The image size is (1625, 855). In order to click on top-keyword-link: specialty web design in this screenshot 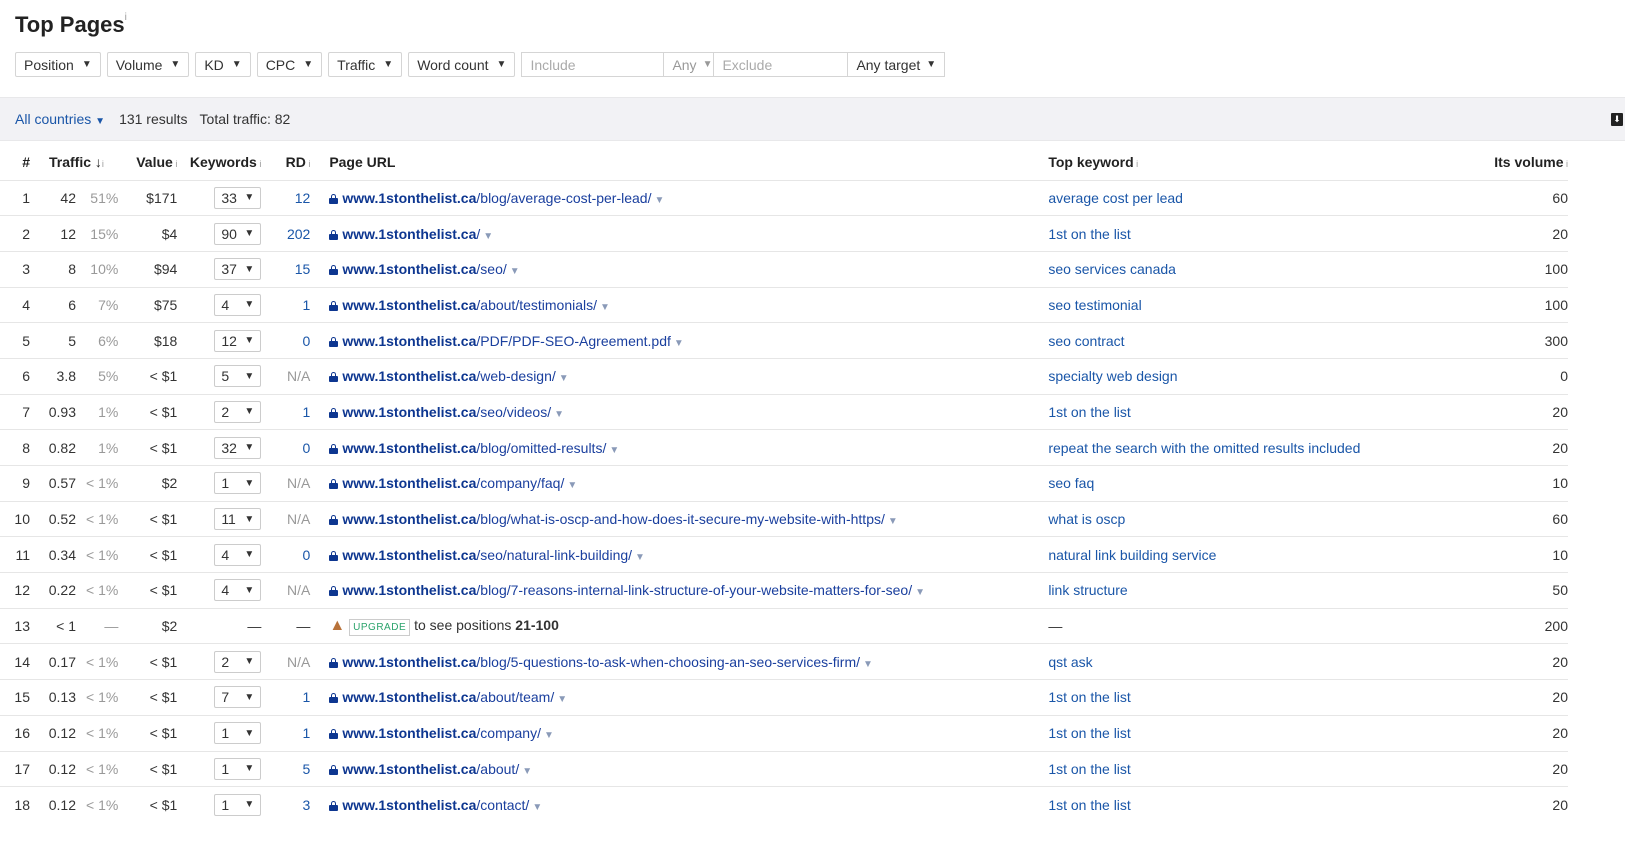, I will do `click(1258, 376)`.